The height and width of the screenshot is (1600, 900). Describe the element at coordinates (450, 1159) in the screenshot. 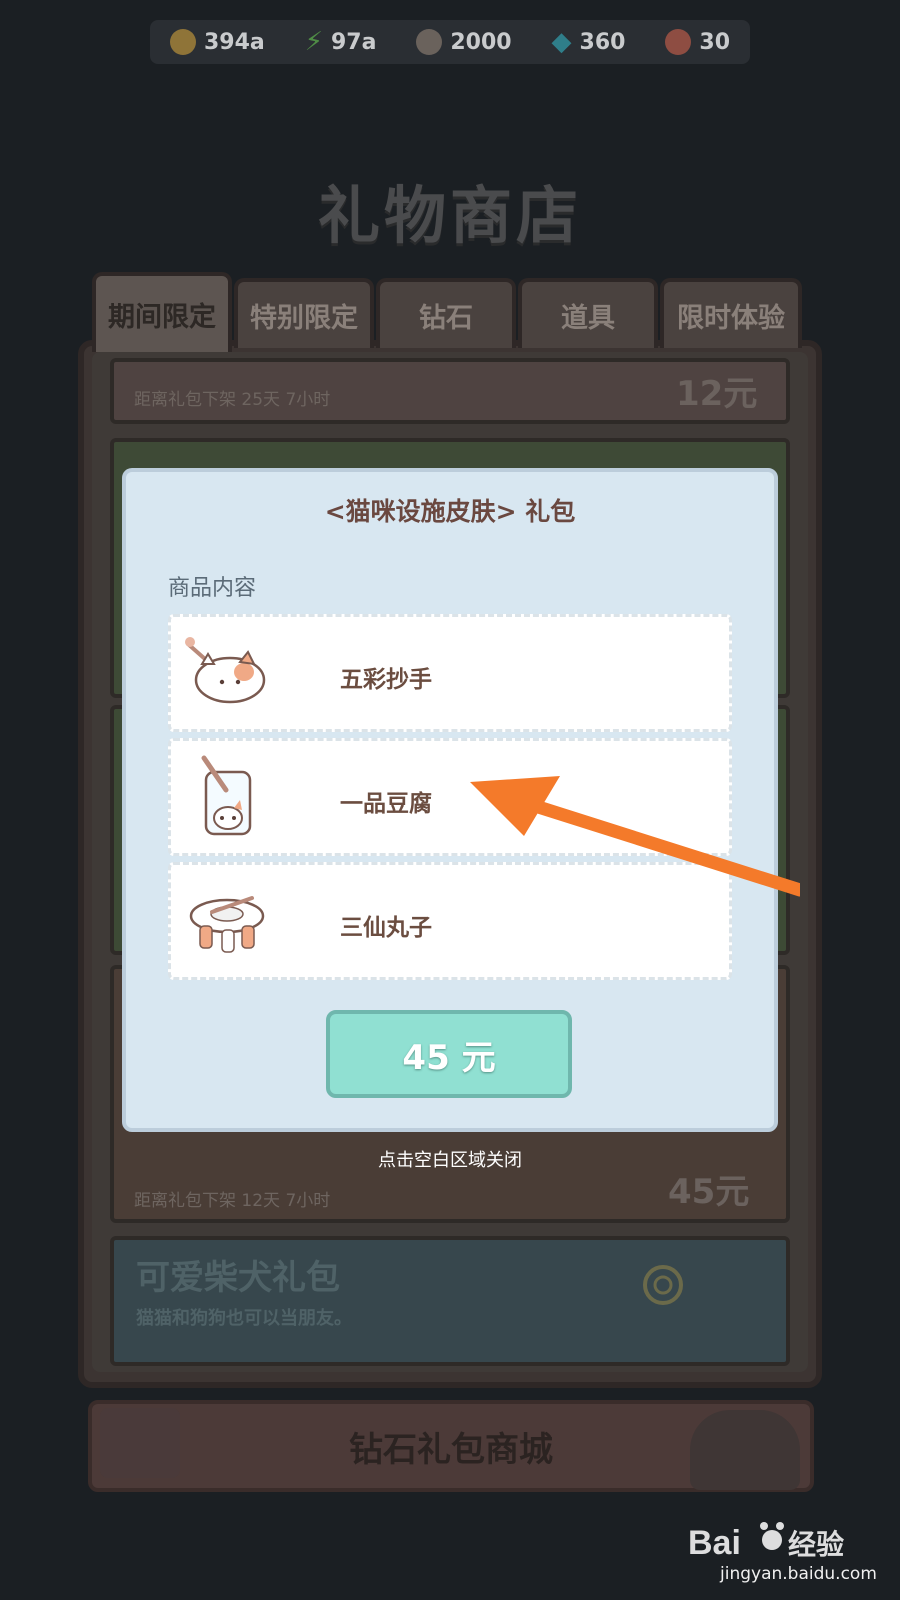

I see `close-hint: 点击空白区域关闭` at that location.